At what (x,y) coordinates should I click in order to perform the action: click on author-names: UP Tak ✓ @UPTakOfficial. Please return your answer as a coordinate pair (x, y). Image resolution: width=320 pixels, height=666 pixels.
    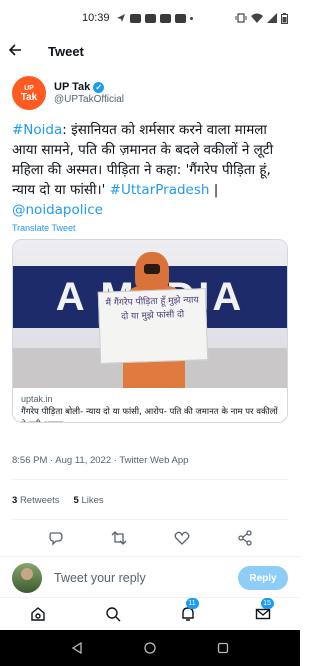
    Looking at the image, I should click on (89, 93).